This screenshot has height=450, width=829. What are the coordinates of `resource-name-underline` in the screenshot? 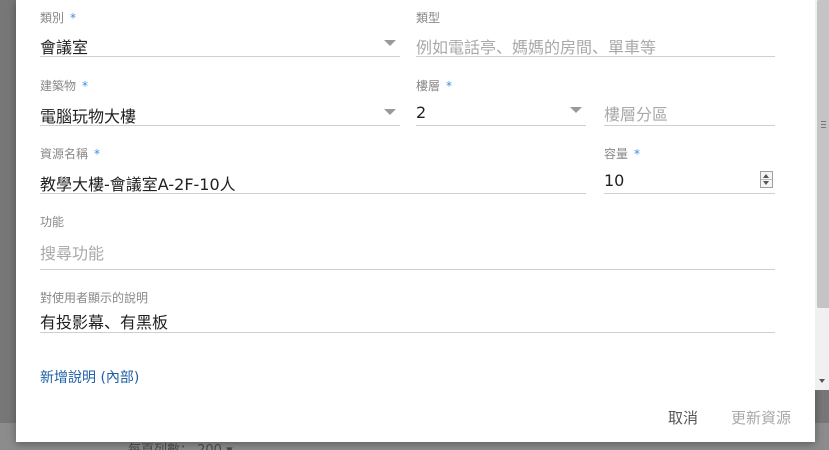 It's located at (313, 193).